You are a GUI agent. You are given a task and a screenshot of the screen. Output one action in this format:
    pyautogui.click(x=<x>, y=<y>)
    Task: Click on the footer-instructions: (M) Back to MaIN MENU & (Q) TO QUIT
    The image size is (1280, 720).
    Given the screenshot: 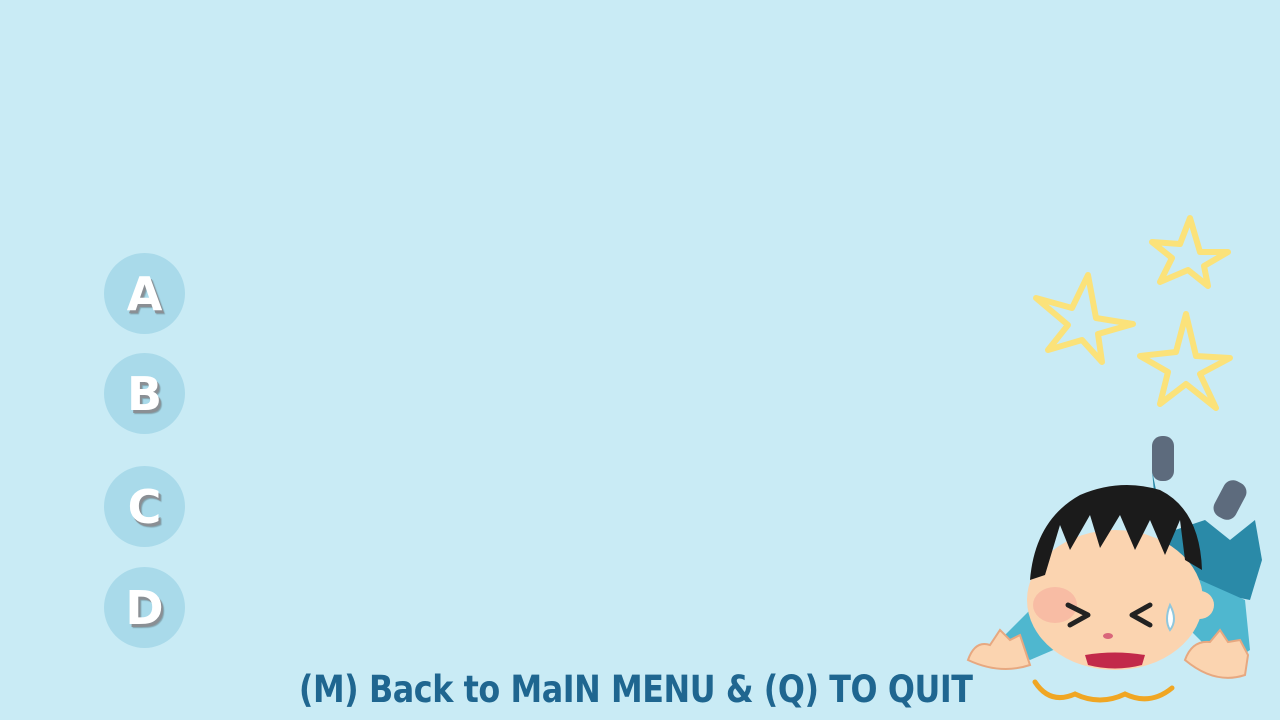 What is the action you would take?
    pyautogui.click(x=640, y=689)
    